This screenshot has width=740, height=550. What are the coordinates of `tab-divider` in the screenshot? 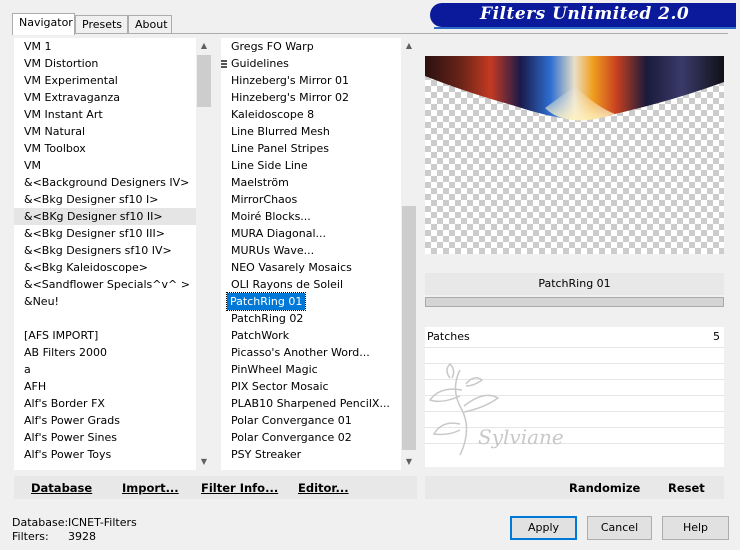 It's located at (370, 33).